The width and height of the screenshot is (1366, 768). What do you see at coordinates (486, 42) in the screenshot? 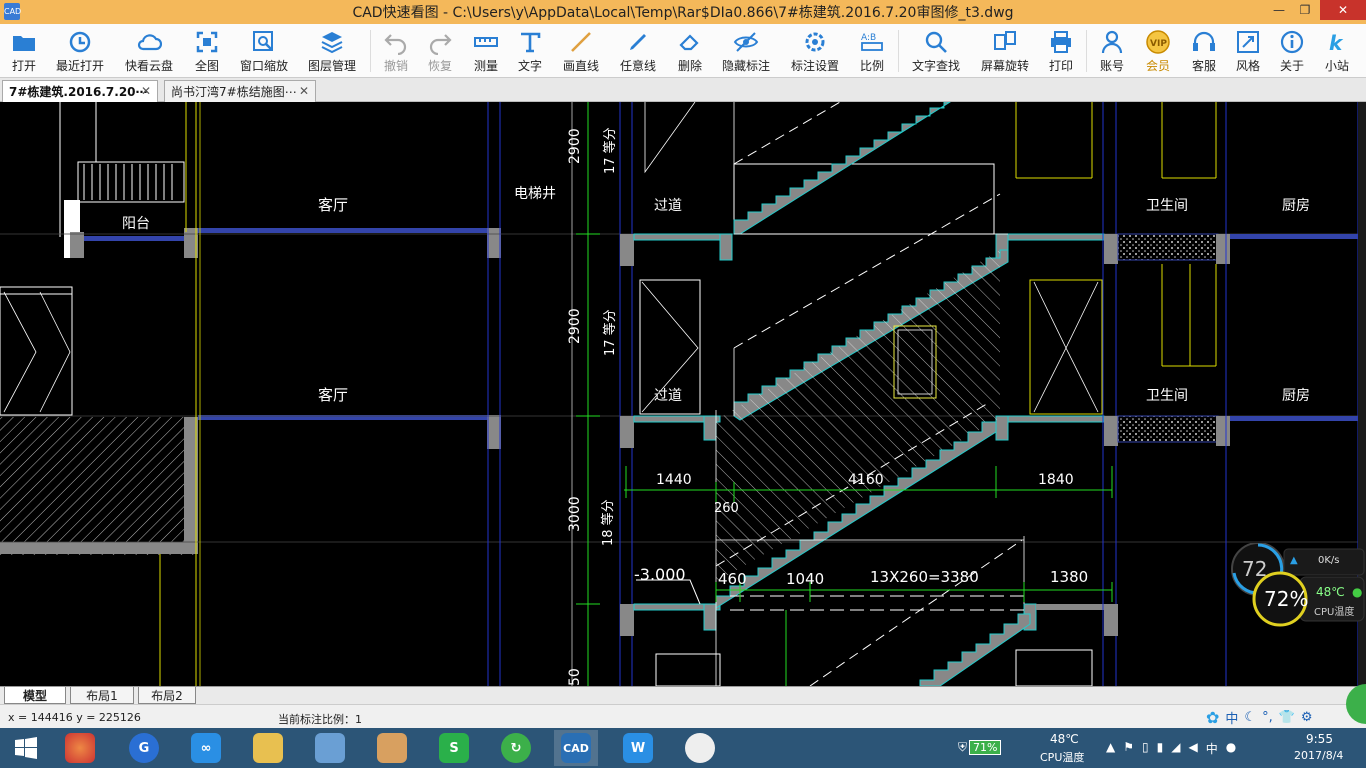
I see `ruler-icon` at bounding box center [486, 42].